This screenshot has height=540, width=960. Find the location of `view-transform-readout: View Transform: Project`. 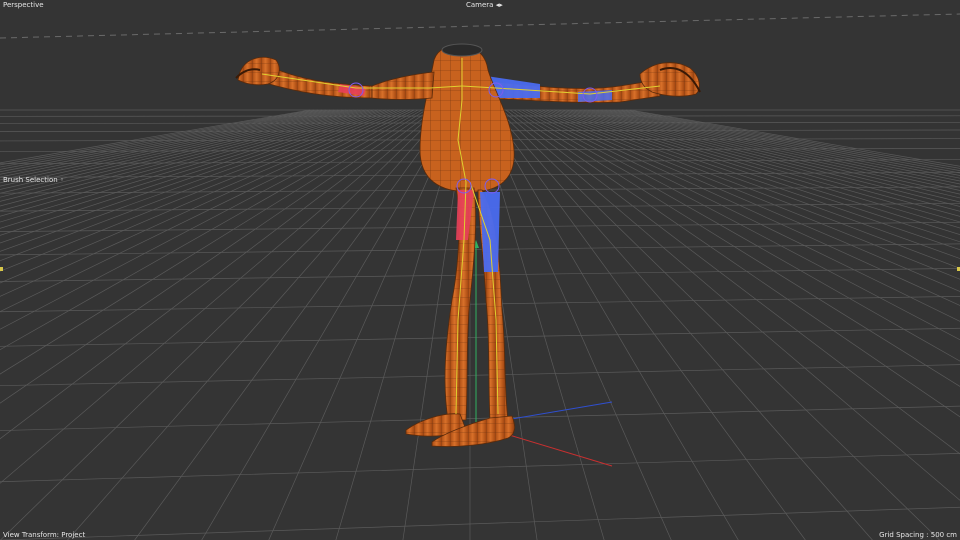

view-transform-readout: View Transform: Project is located at coordinates (44, 535).